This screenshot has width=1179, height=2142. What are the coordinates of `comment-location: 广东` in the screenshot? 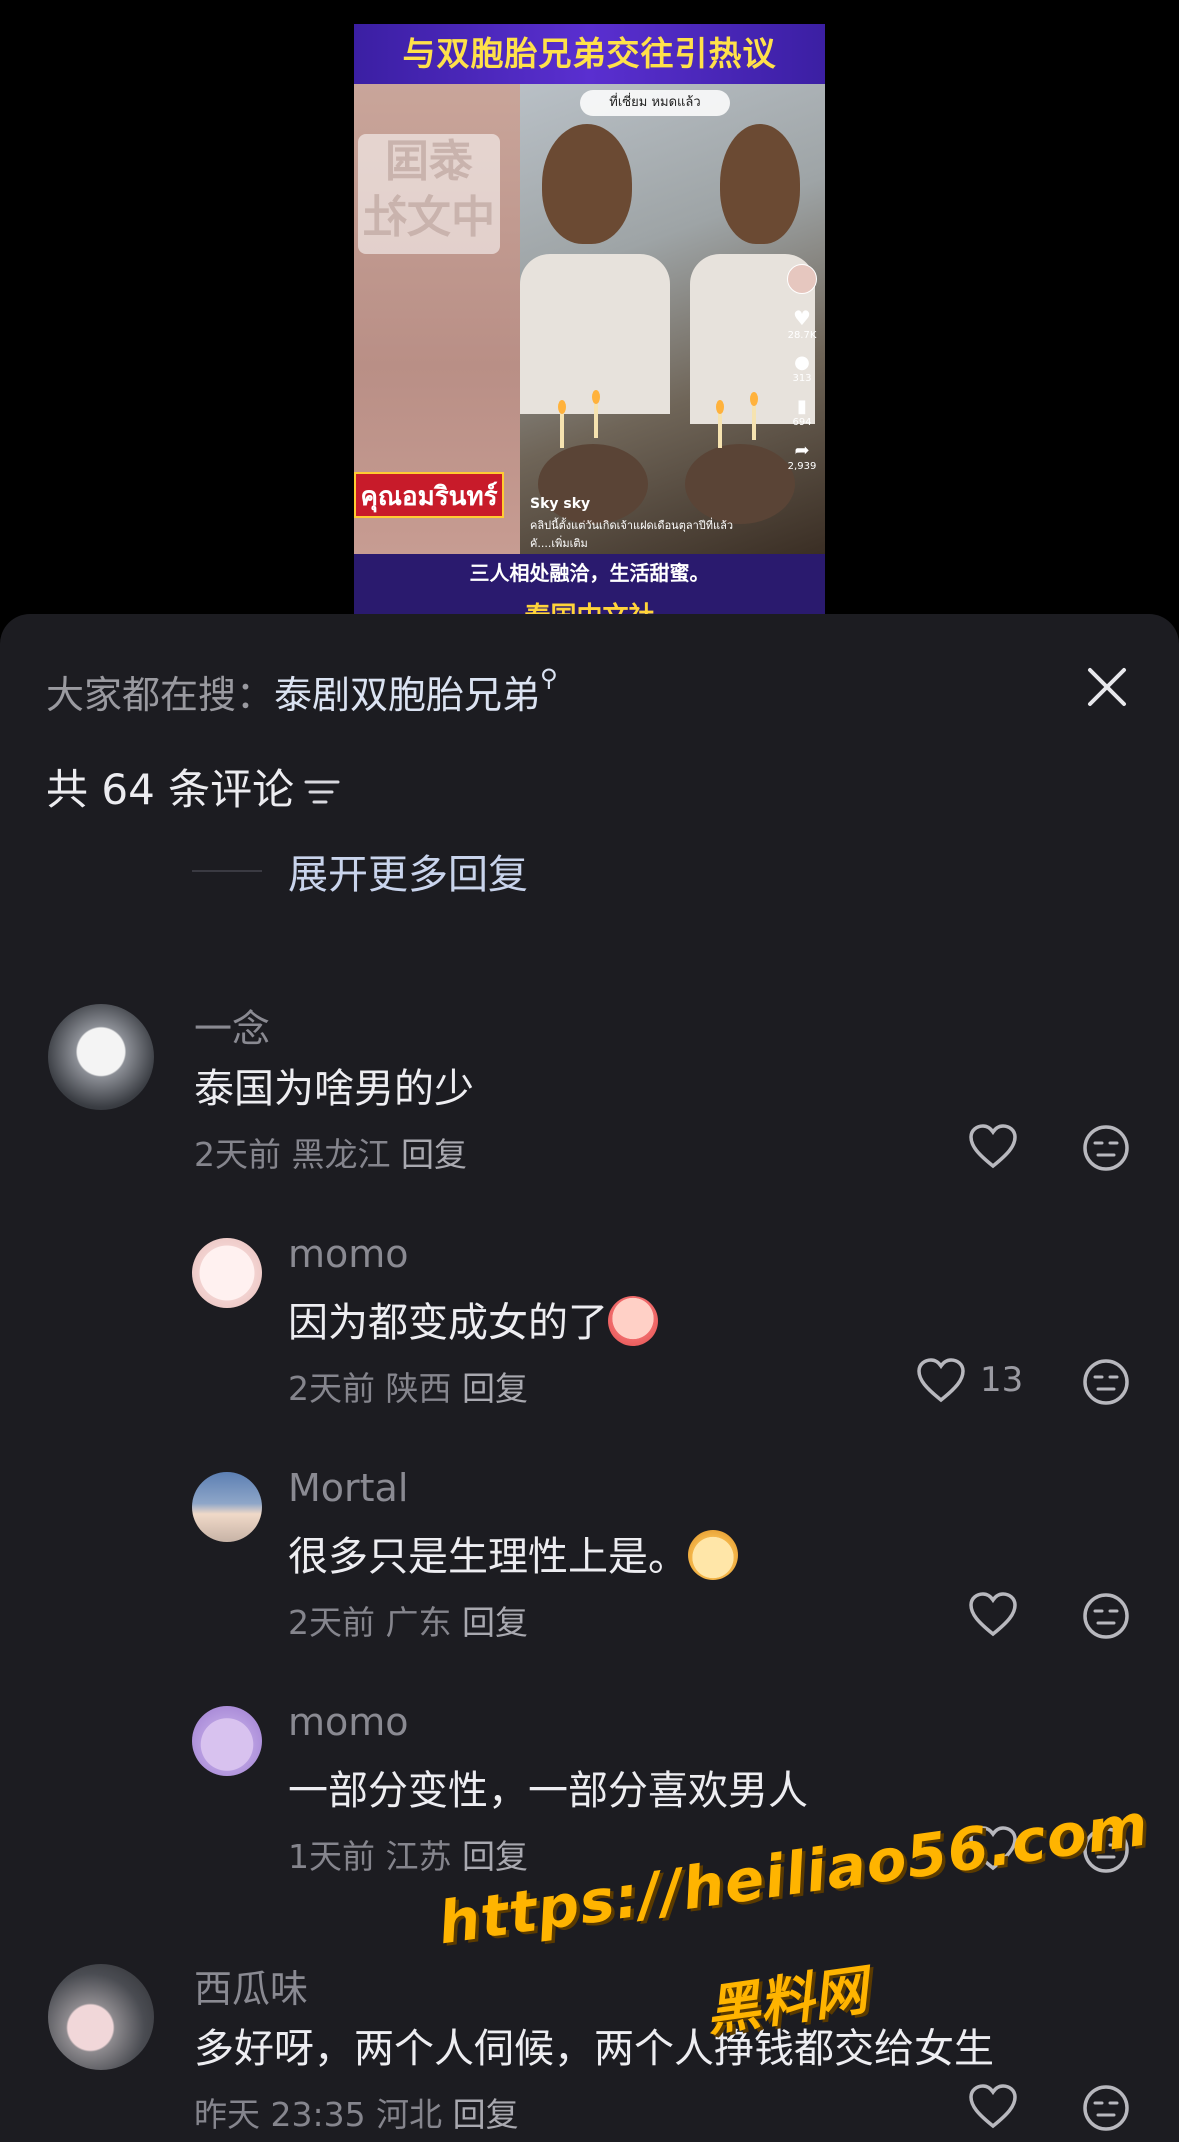 It's located at (418, 1622).